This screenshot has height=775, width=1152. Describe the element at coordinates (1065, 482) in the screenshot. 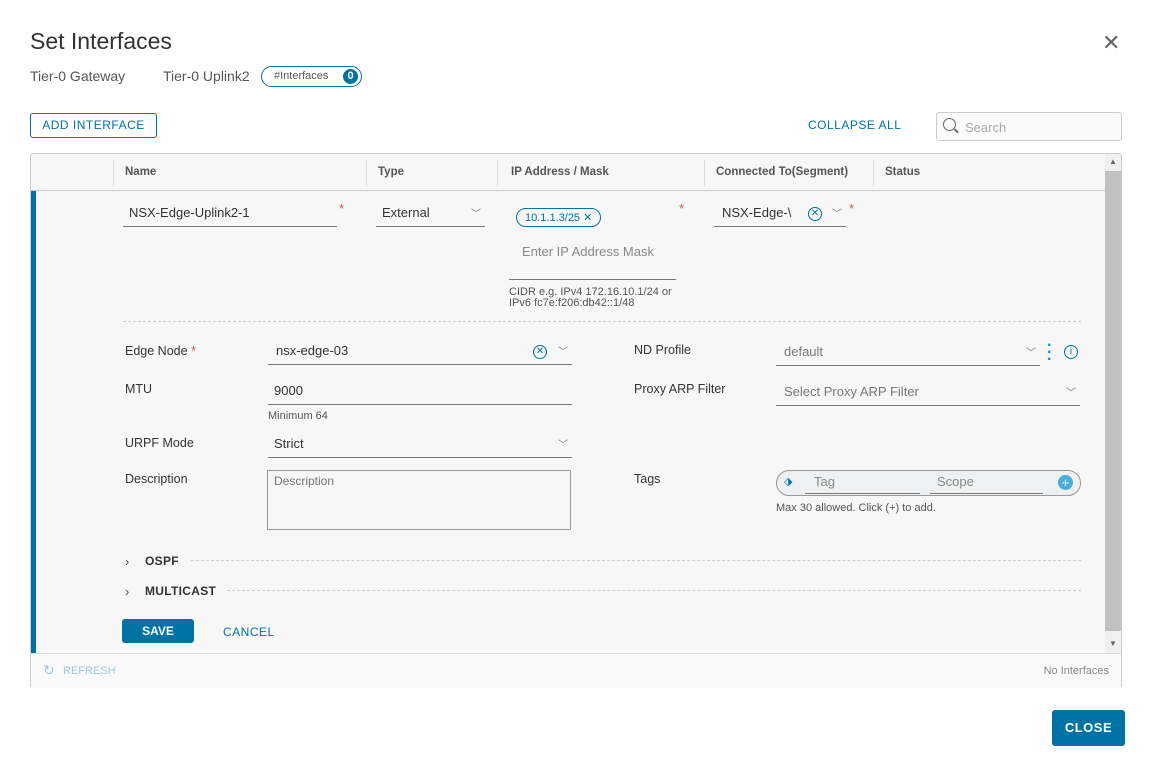

I see `add-tag-icon: +` at that location.